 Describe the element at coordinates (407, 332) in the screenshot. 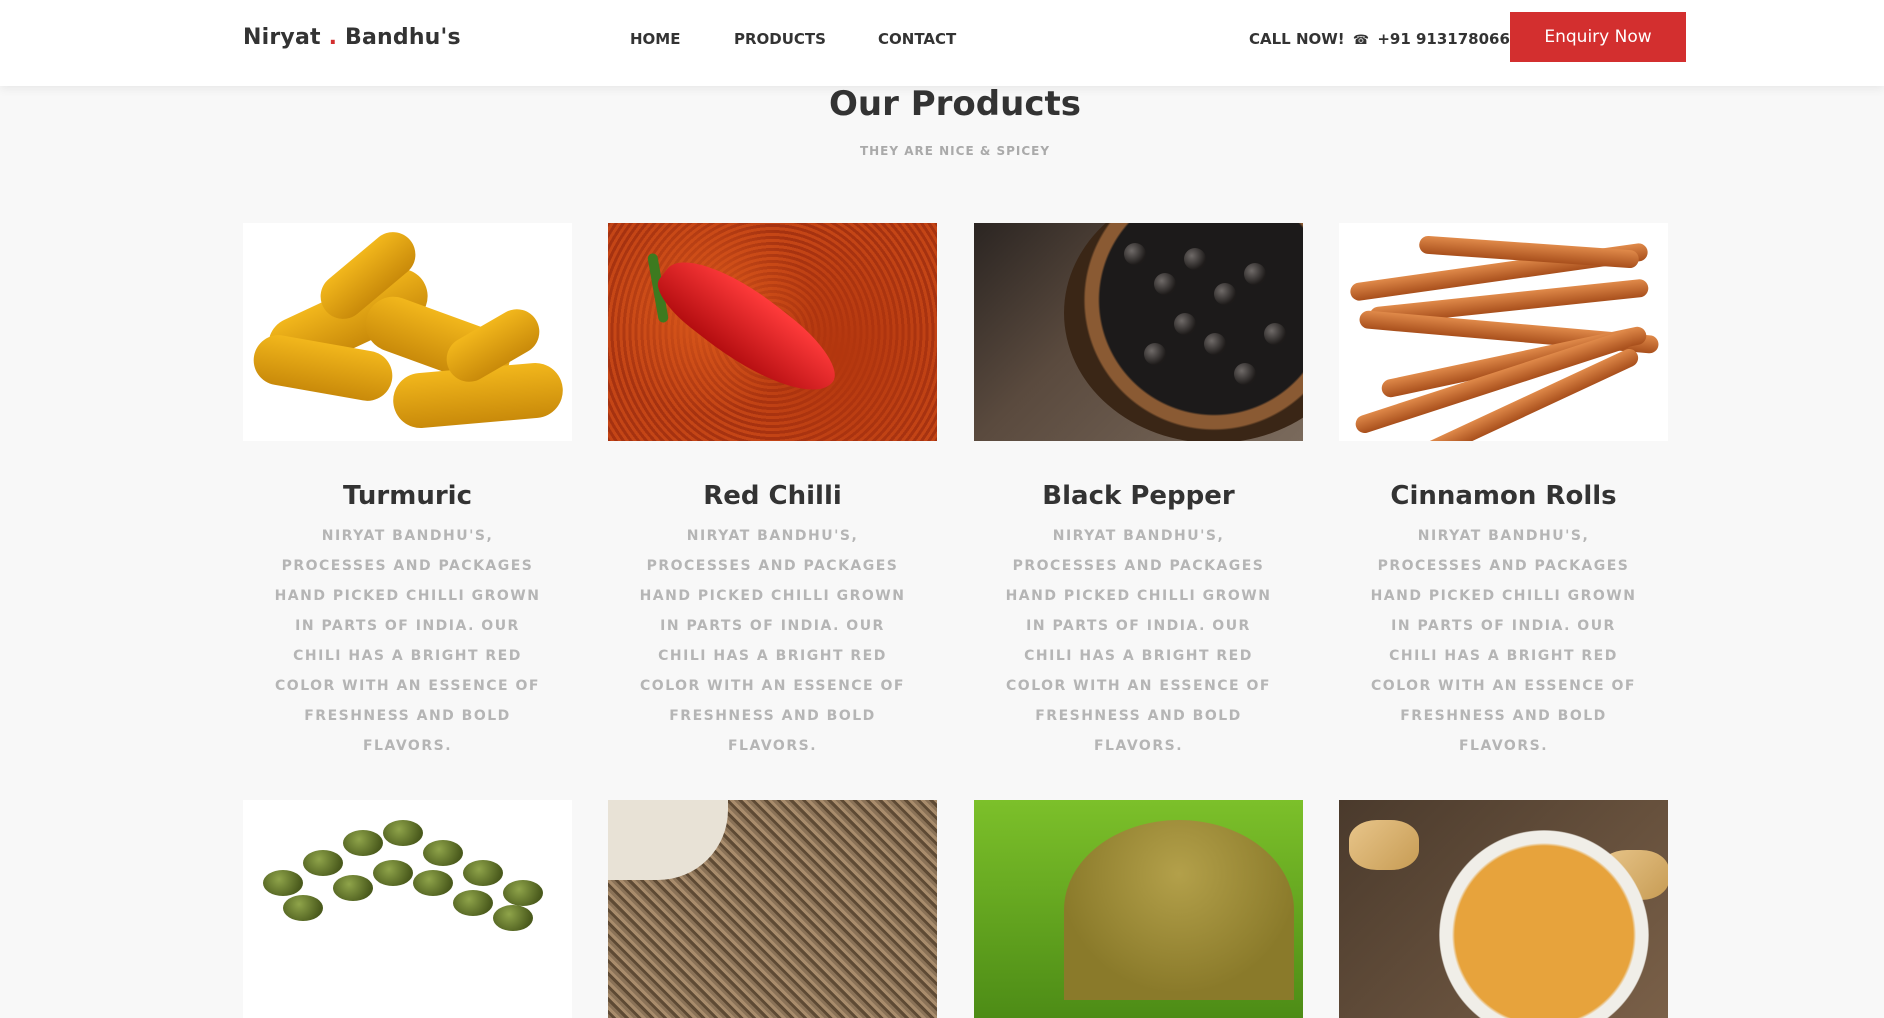

I see `turmeric-image` at that location.